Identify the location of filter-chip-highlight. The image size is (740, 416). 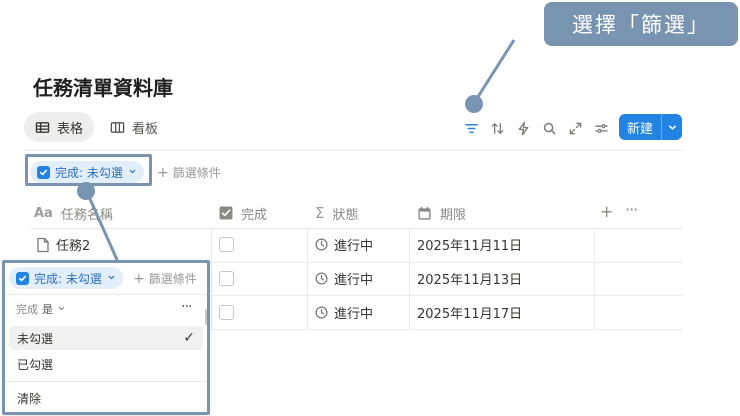
(88, 170).